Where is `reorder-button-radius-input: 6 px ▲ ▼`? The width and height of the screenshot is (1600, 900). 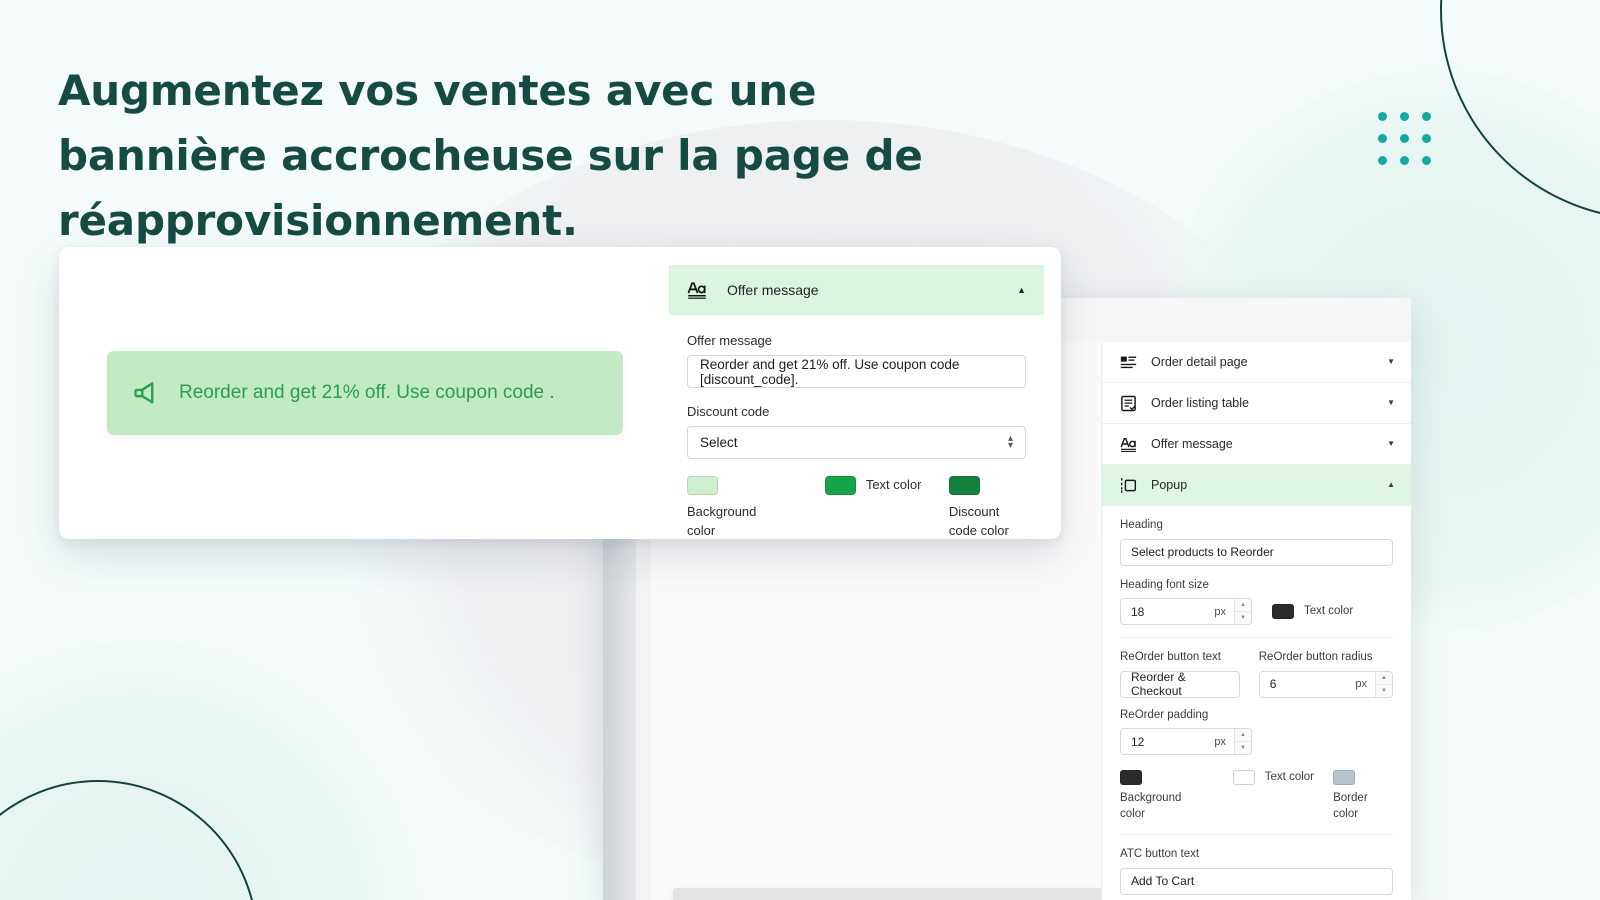
reorder-button-radius-input: 6 px ▲ ▼ is located at coordinates (1325, 684).